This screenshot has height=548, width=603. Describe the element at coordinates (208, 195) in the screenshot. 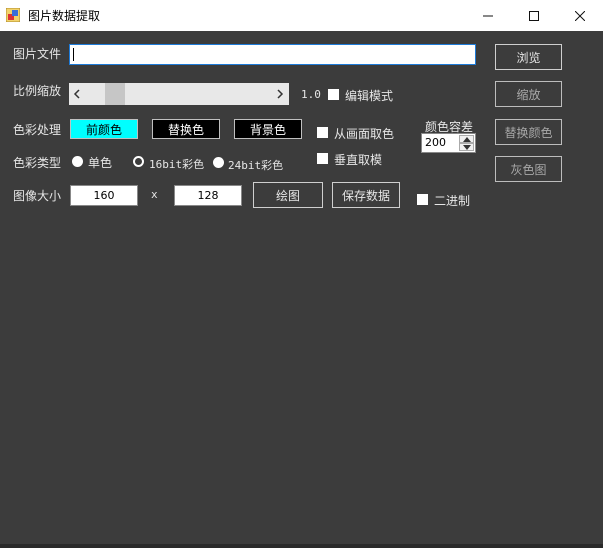

I see `height-input: 128` at that location.